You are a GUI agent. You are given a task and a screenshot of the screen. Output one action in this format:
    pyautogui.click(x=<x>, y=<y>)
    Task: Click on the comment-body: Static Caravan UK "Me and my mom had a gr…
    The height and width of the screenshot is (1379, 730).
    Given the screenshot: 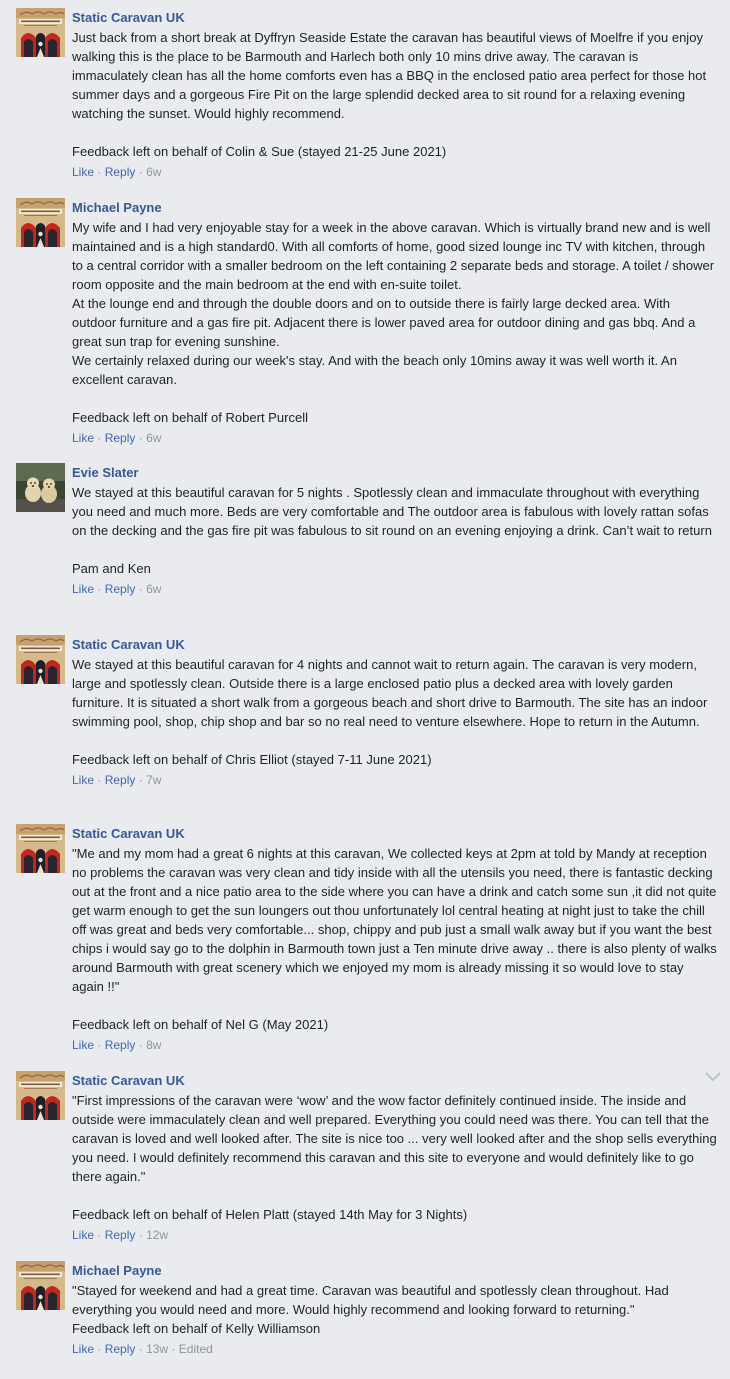 What is the action you would take?
    pyautogui.click(x=394, y=939)
    